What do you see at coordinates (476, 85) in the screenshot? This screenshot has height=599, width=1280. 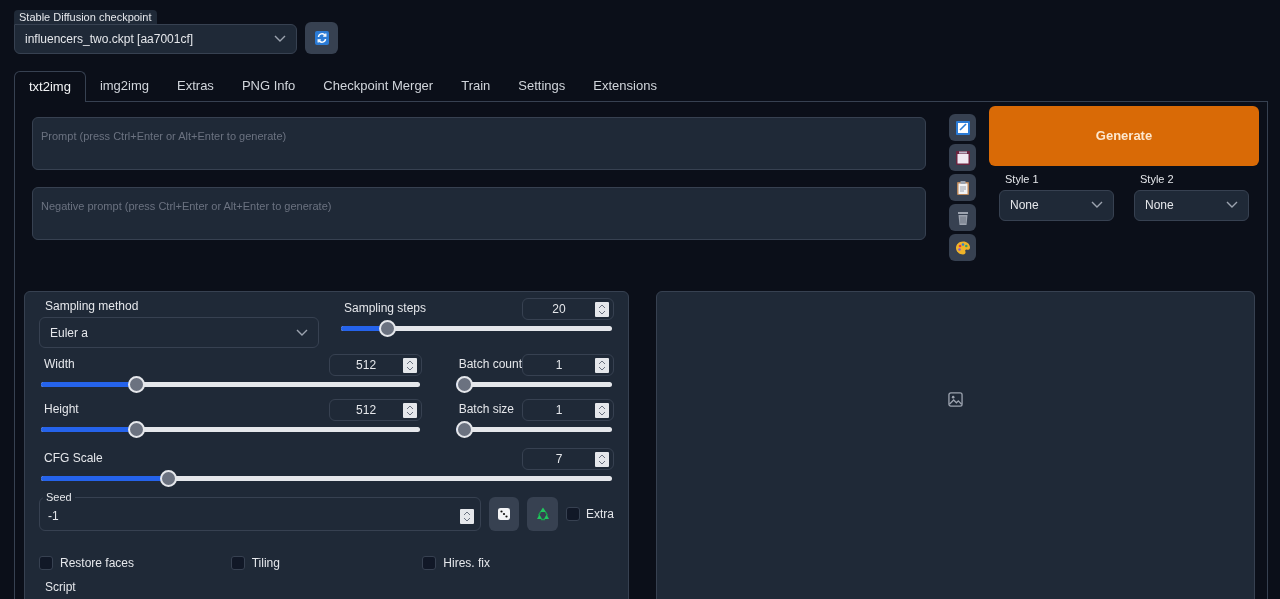 I see `tab: Train` at bounding box center [476, 85].